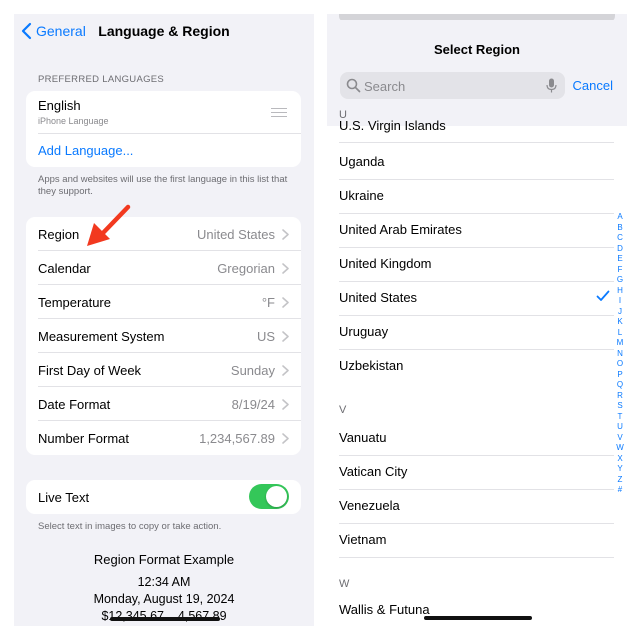  Describe the element at coordinates (169, 268) in the screenshot. I see `settings-row-calendar: Calendar Gregorian` at that location.